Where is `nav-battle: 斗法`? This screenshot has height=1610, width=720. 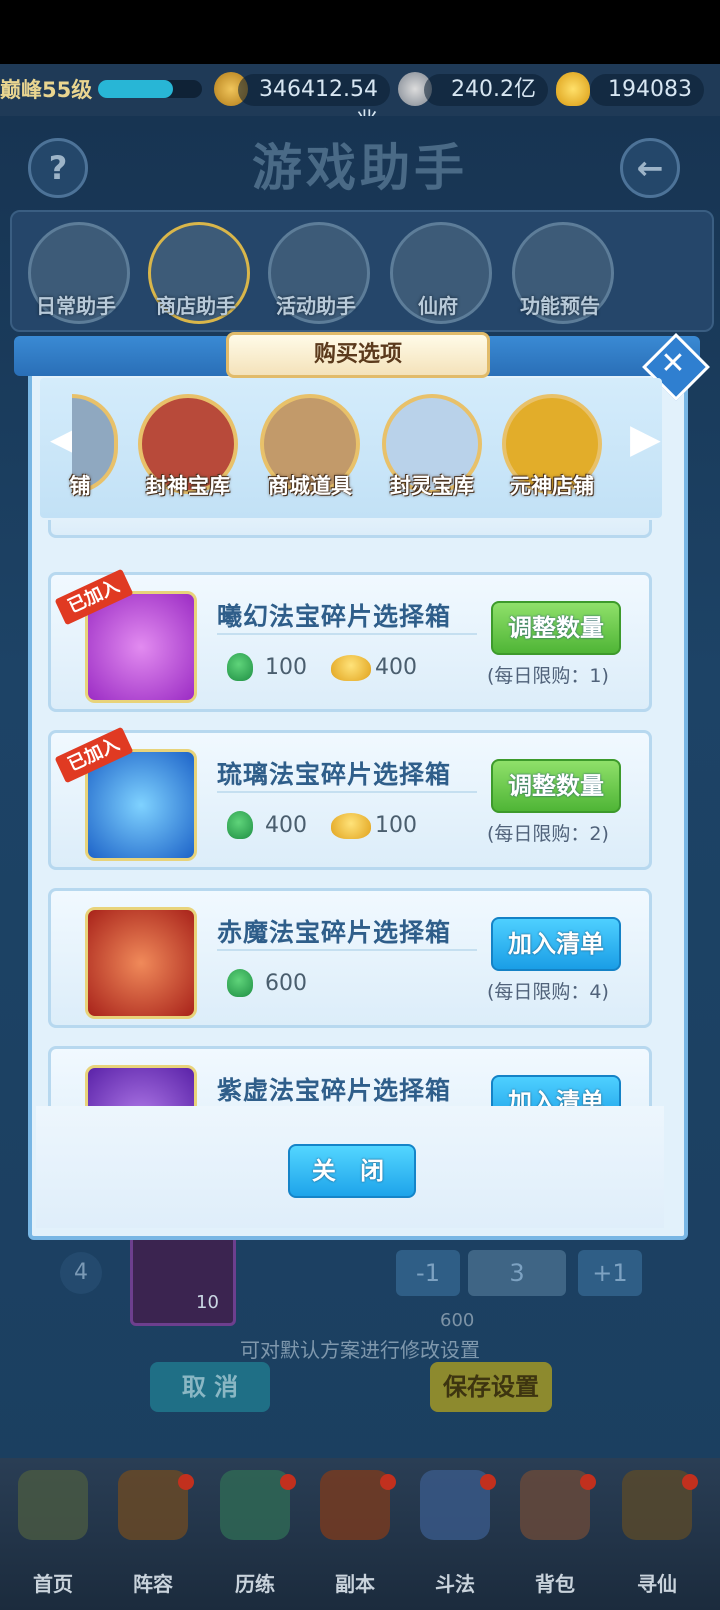
nav-battle: 斗法 is located at coordinates (455, 1534).